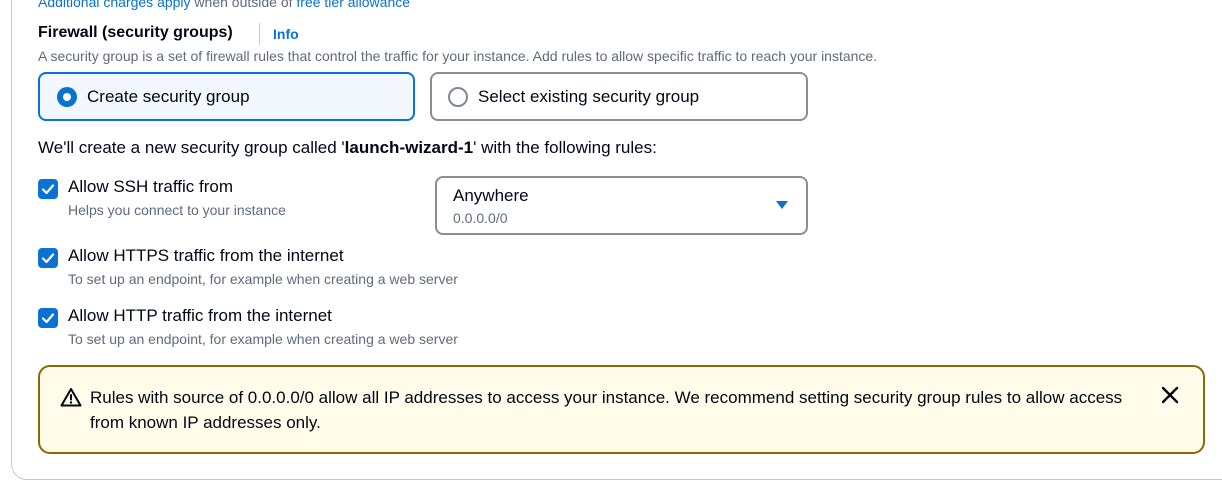 This screenshot has height=493, width=1222. What do you see at coordinates (206, 255) in the screenshot?
I see `https-rule-label: Allow HTTPS traffic from the internet` at bounding box center [206, 255].